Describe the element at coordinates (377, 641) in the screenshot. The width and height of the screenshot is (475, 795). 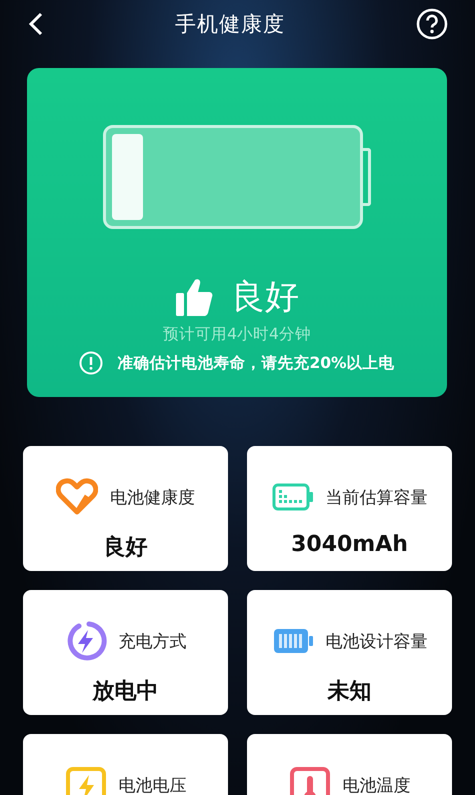
I see `tile-label: 电池设计容量` at that location.